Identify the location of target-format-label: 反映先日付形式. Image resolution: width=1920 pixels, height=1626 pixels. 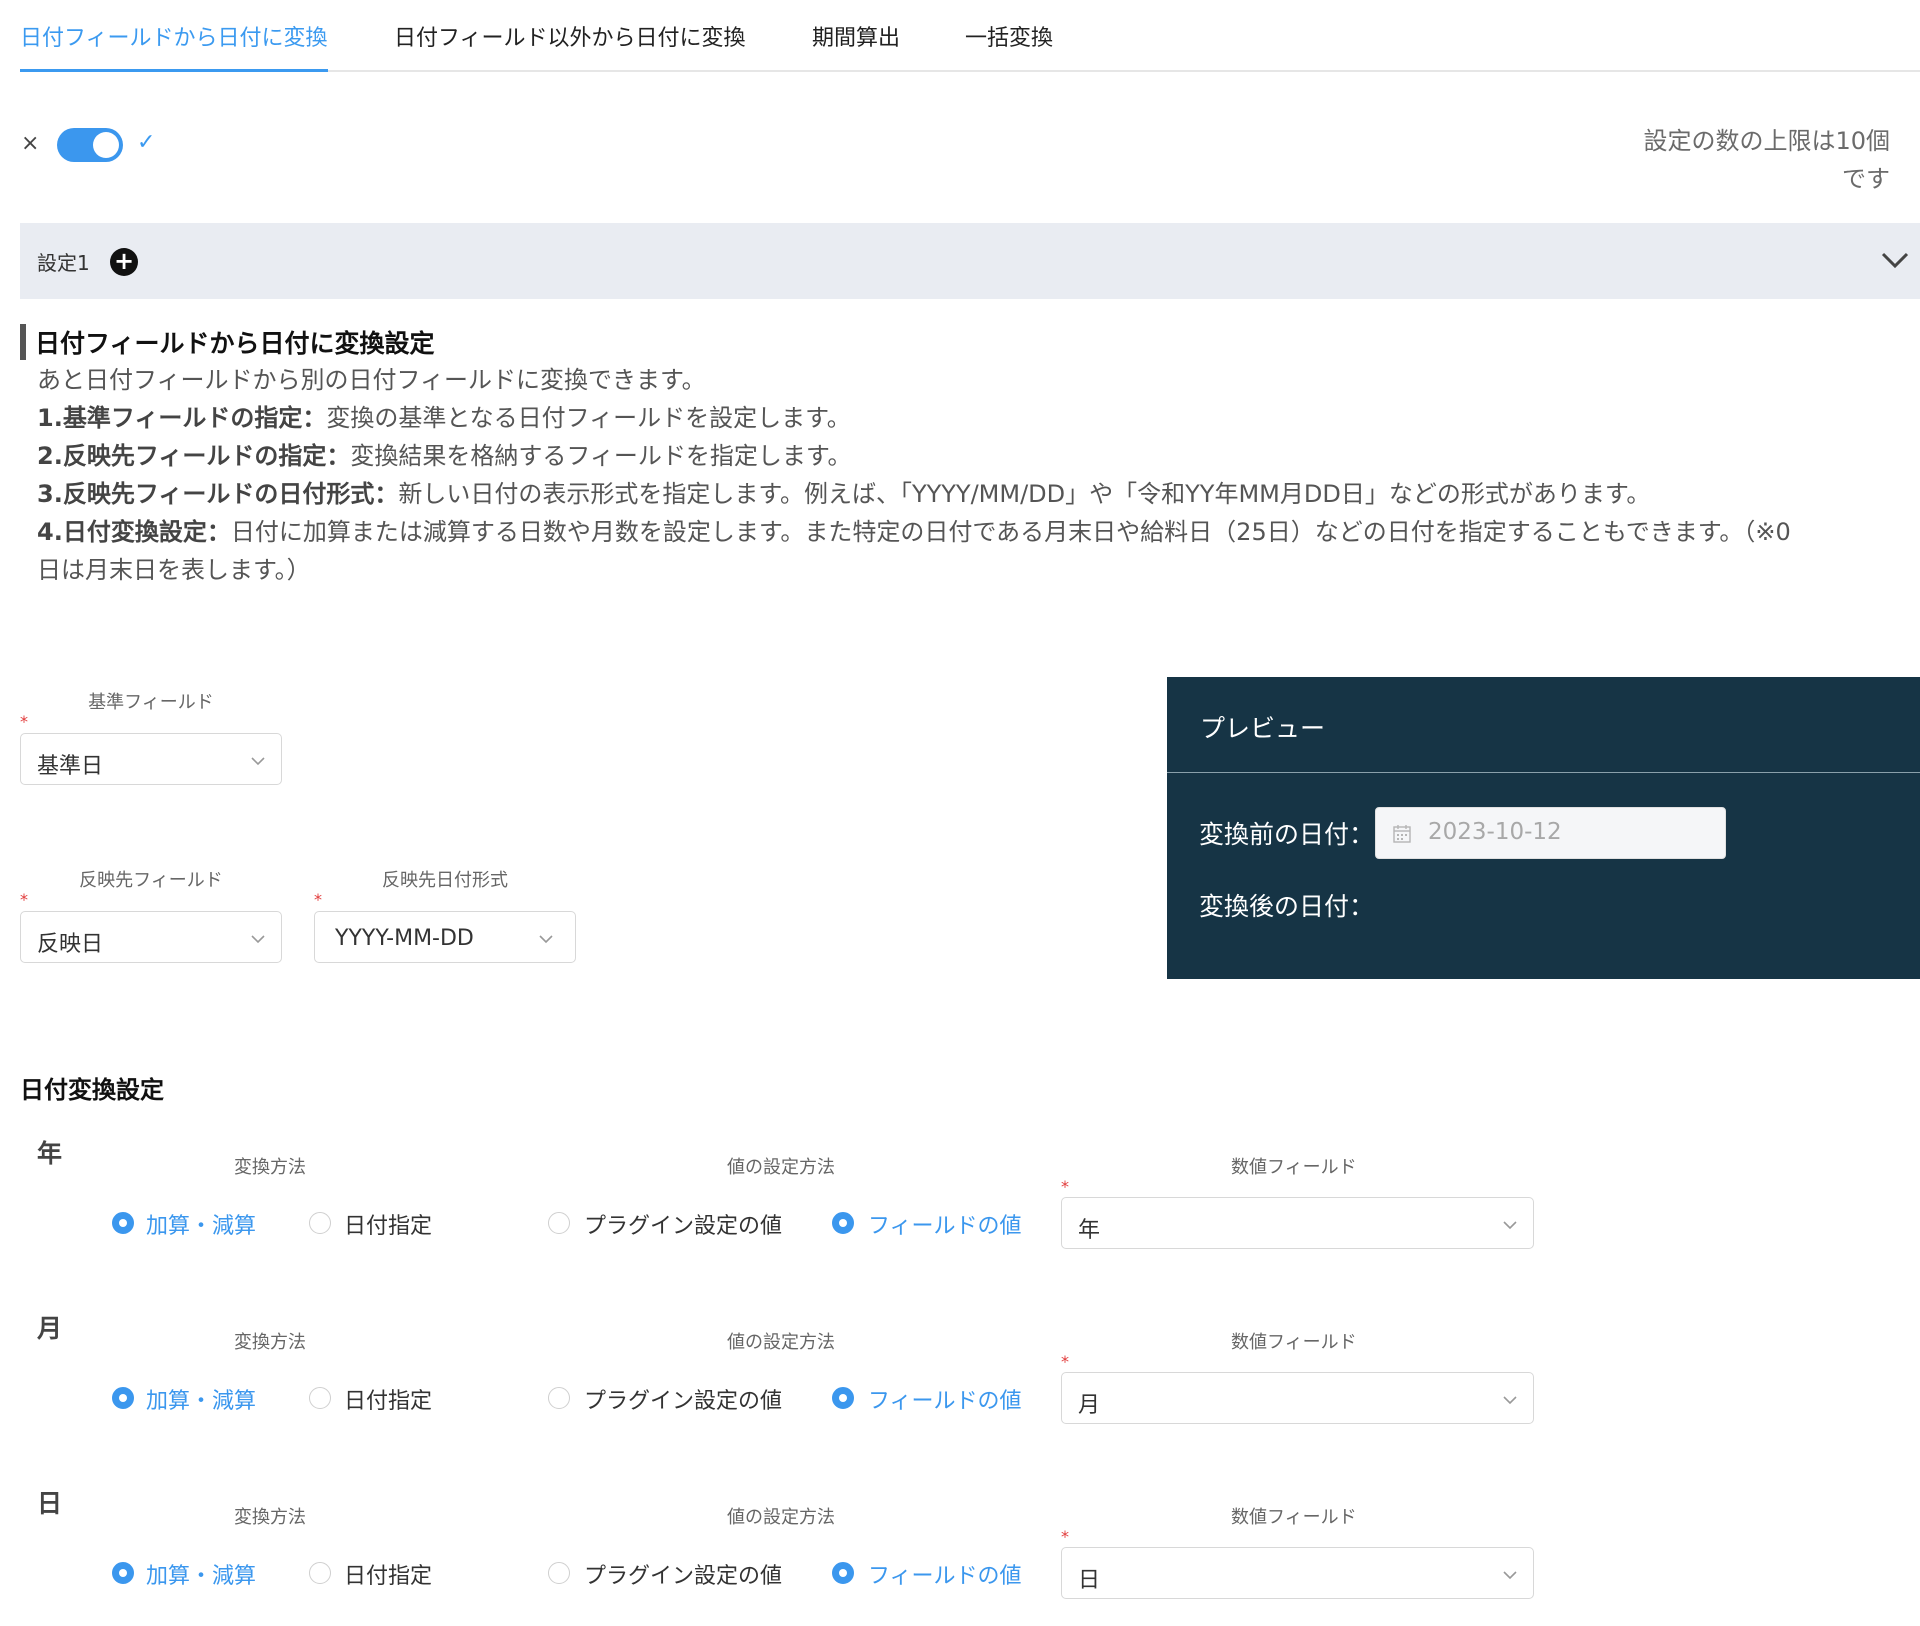
(445, 880).